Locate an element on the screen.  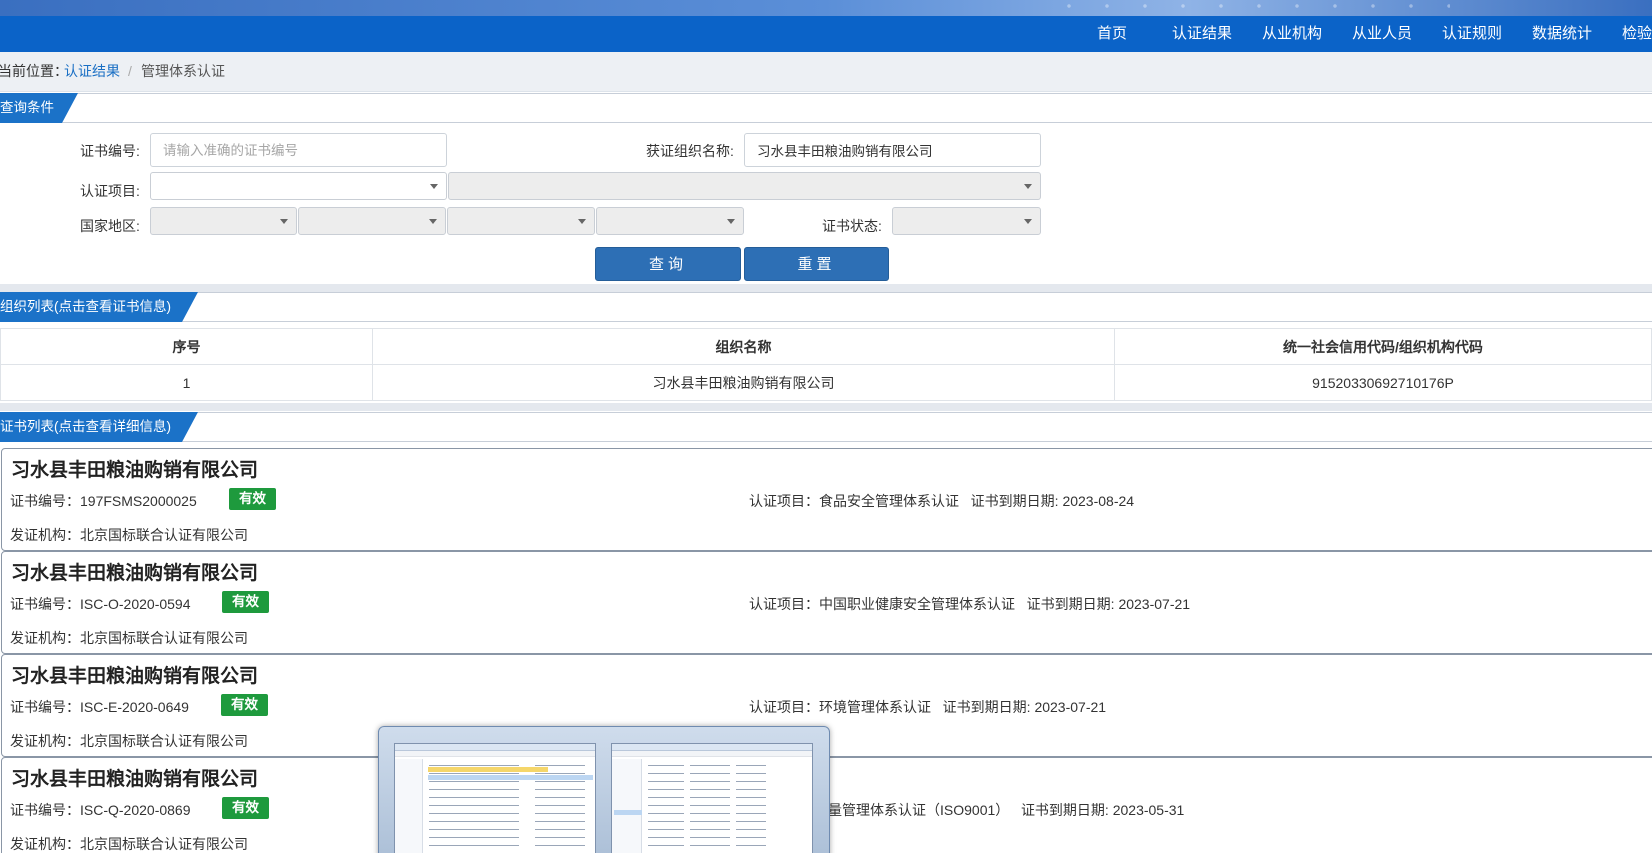
cert-no-label: 证书编号: is located at coordinates (110, 151).